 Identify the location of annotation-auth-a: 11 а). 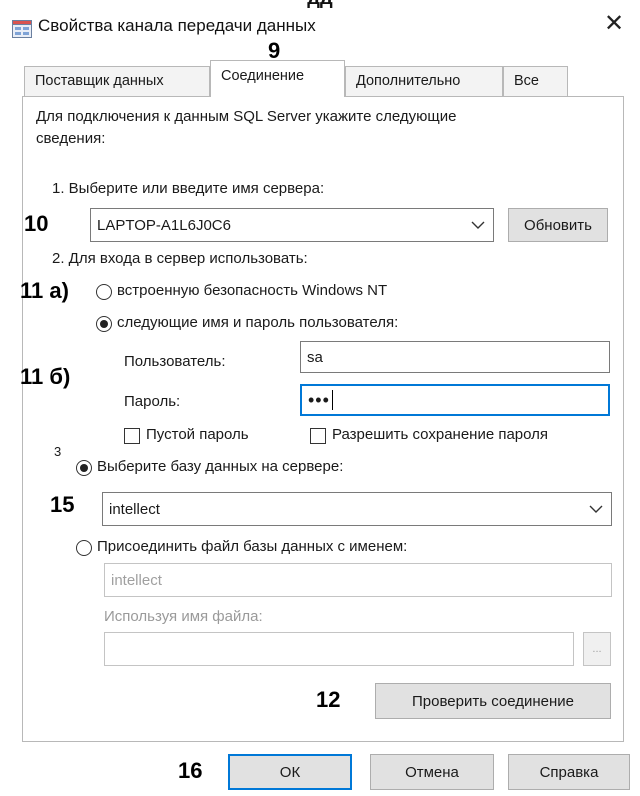
(44, 290).